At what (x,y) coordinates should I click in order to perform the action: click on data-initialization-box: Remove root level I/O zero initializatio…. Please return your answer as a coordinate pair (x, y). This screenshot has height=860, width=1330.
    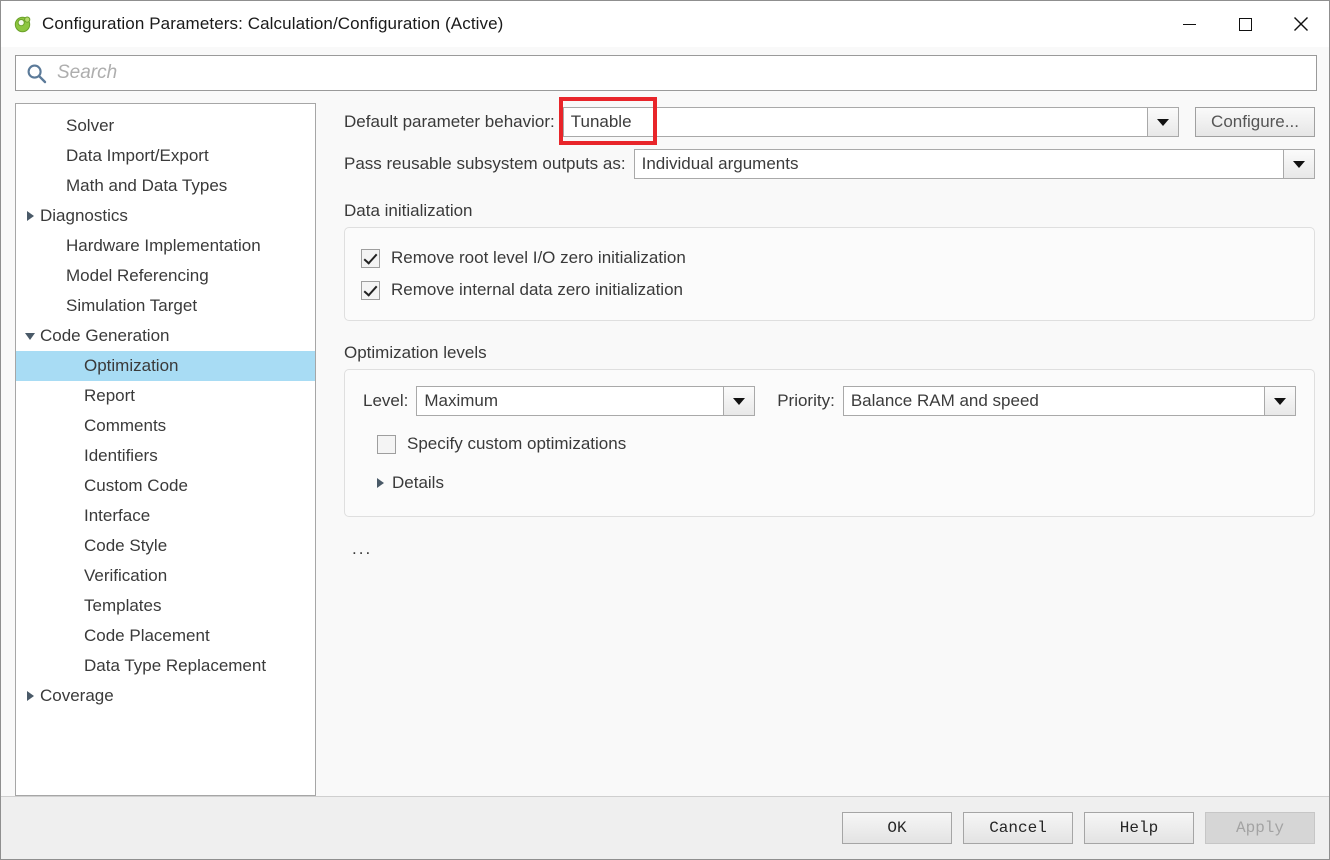
    Looking at the image, I should click on (829, 274).